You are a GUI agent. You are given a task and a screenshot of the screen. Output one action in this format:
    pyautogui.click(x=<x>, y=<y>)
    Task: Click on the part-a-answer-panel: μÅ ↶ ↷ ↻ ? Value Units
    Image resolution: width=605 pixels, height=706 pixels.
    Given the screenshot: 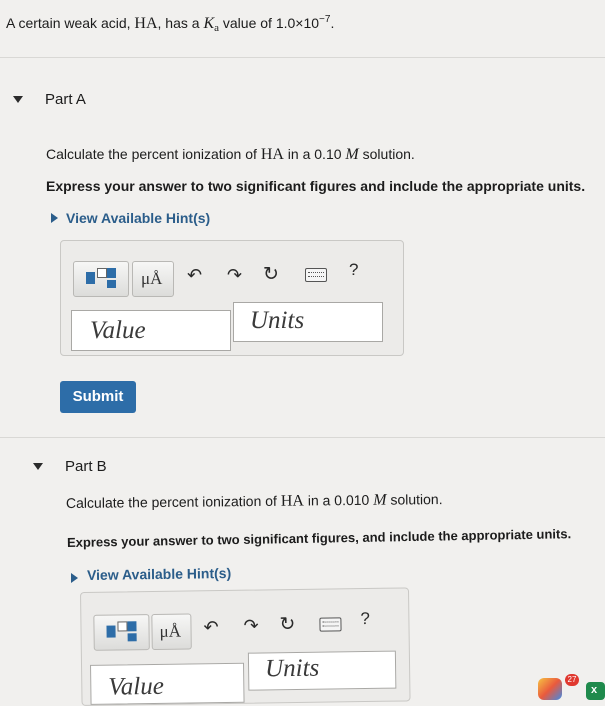 What is the action you would take?
    pyautogui.click(x=232, y=298)
    